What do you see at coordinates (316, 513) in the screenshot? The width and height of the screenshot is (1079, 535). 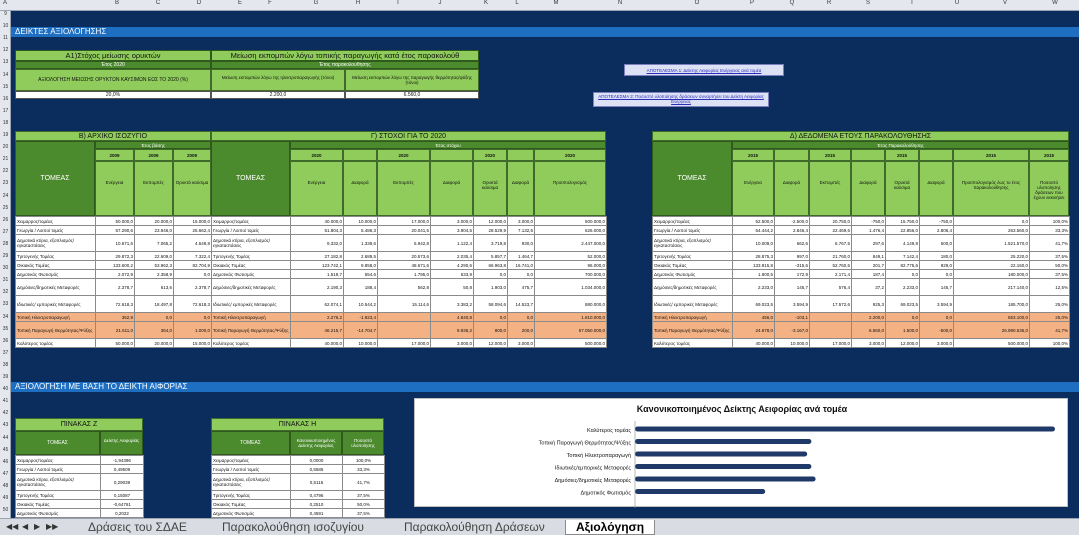 I see `data-cell: 0,4591` at bounding box center [316, 513].